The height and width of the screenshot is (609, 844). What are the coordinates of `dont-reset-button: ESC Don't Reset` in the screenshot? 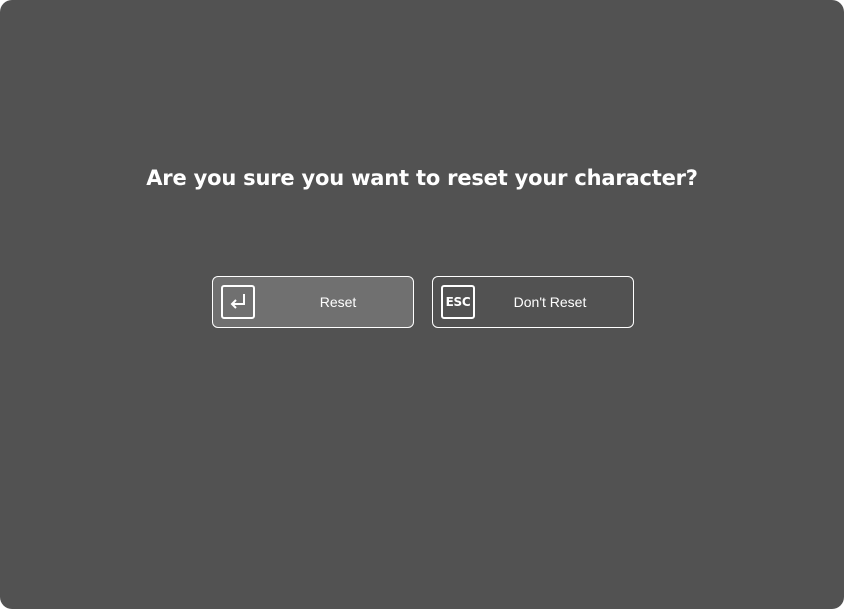 It's located at (533, 302).